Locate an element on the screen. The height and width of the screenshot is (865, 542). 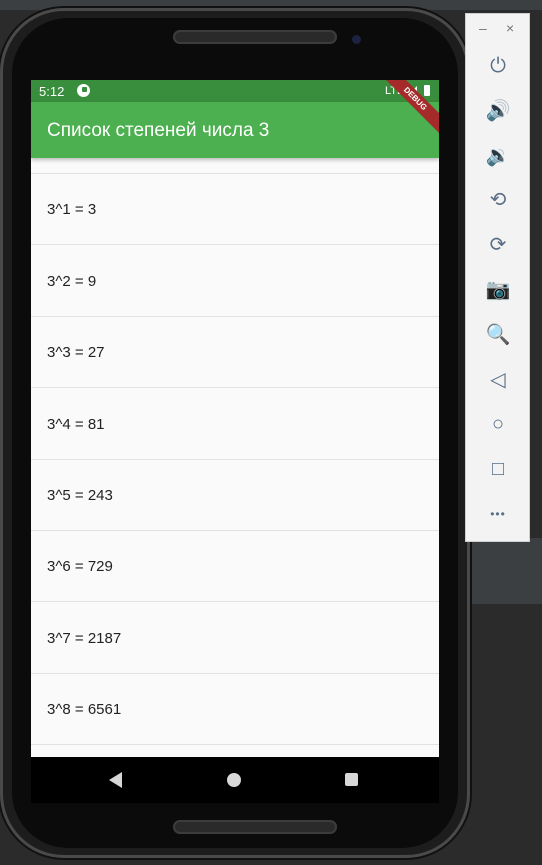
list-item-label: 3^5 = 243 is located at coordinates (80, 495).